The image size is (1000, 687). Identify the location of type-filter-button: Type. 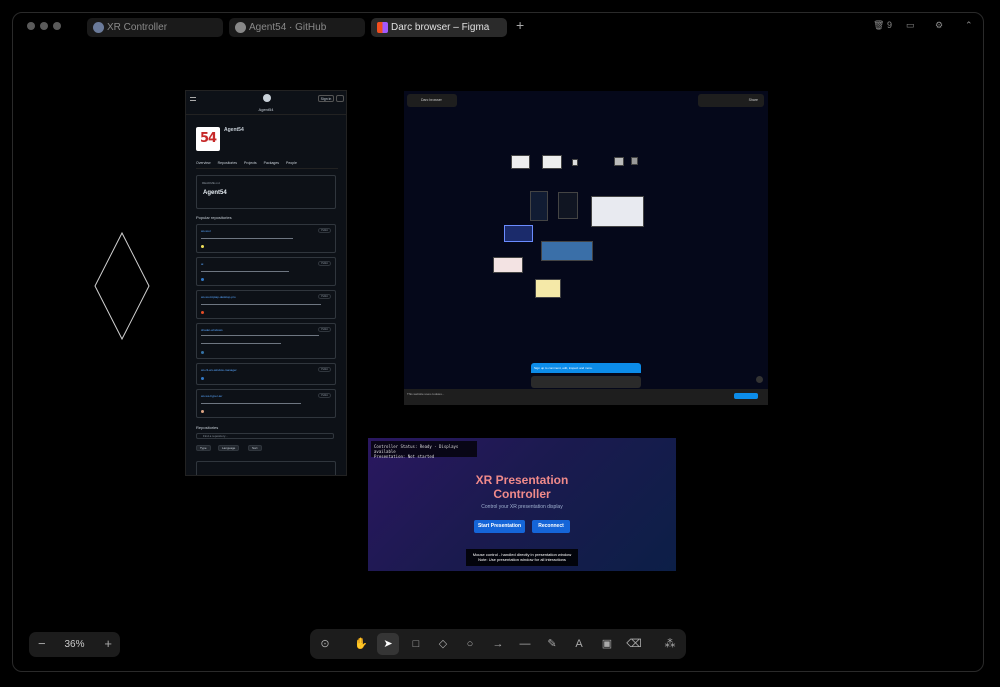
(203, 448).